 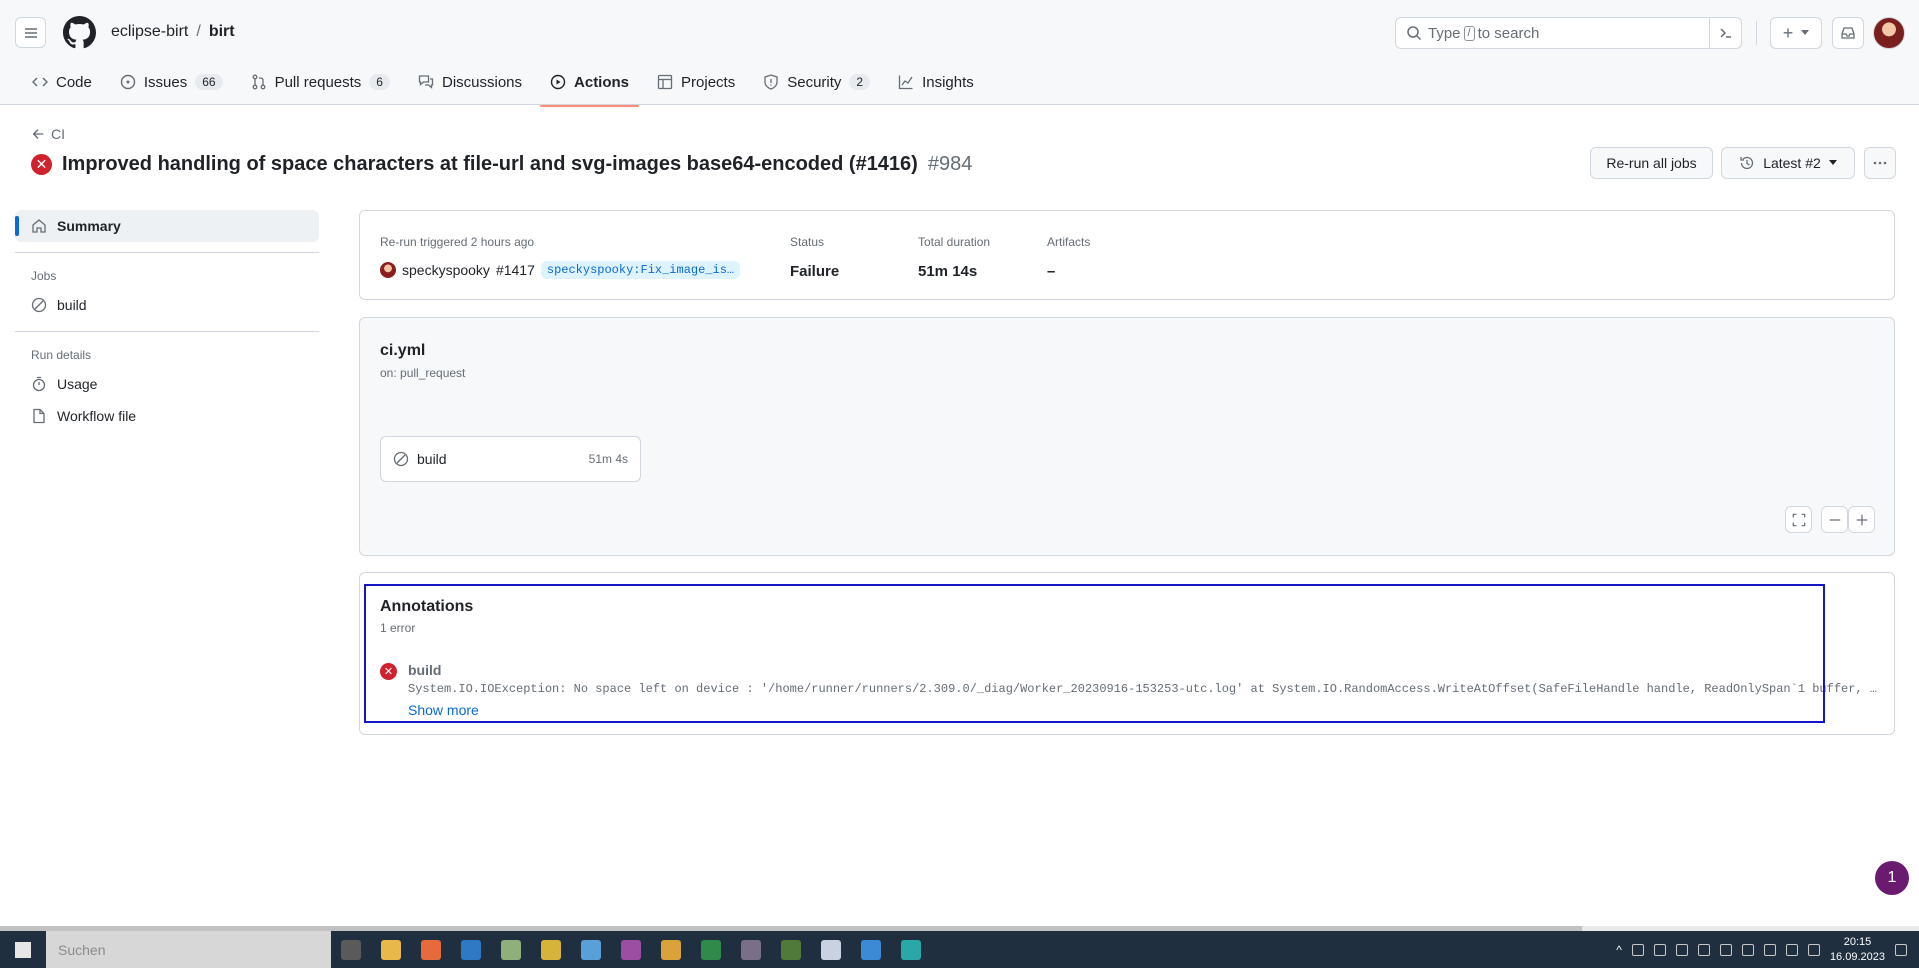 I want to click on browser-icon, so click(x=871, y=949).